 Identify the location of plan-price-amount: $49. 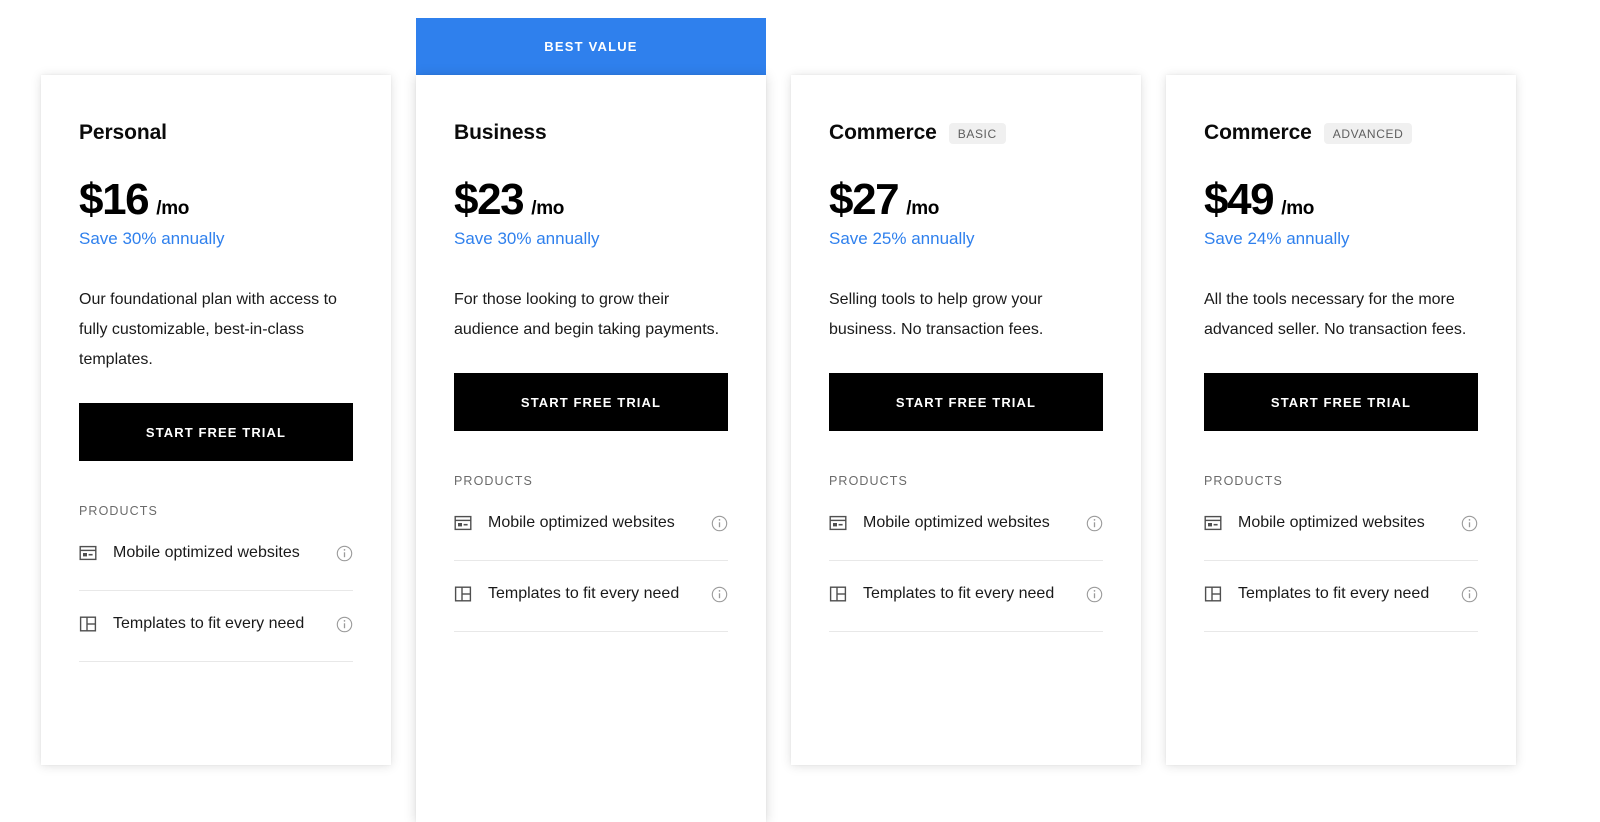
(1239, 199).